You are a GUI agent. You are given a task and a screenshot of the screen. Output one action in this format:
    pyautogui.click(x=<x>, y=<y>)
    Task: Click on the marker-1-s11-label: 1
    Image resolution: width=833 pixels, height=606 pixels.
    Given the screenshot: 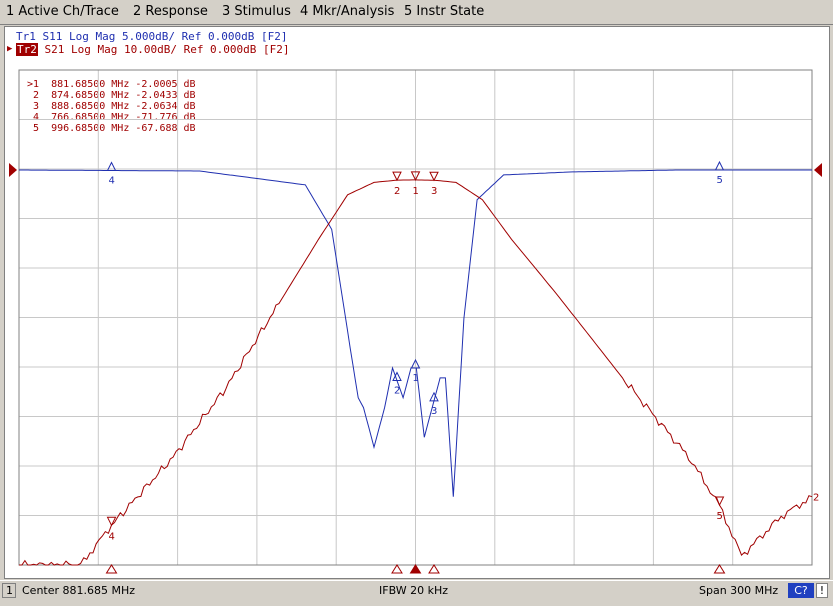 What is the action you would take?
    pyautogui.click(x=416, y=378)
    